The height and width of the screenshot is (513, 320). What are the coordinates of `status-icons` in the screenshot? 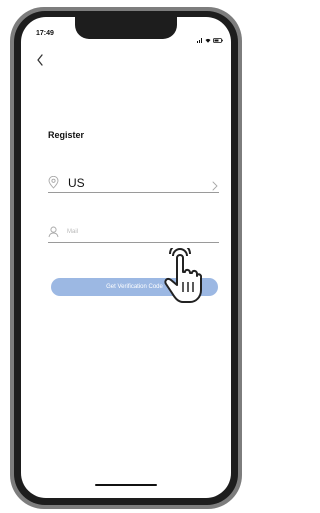 It's located at (210, 39).